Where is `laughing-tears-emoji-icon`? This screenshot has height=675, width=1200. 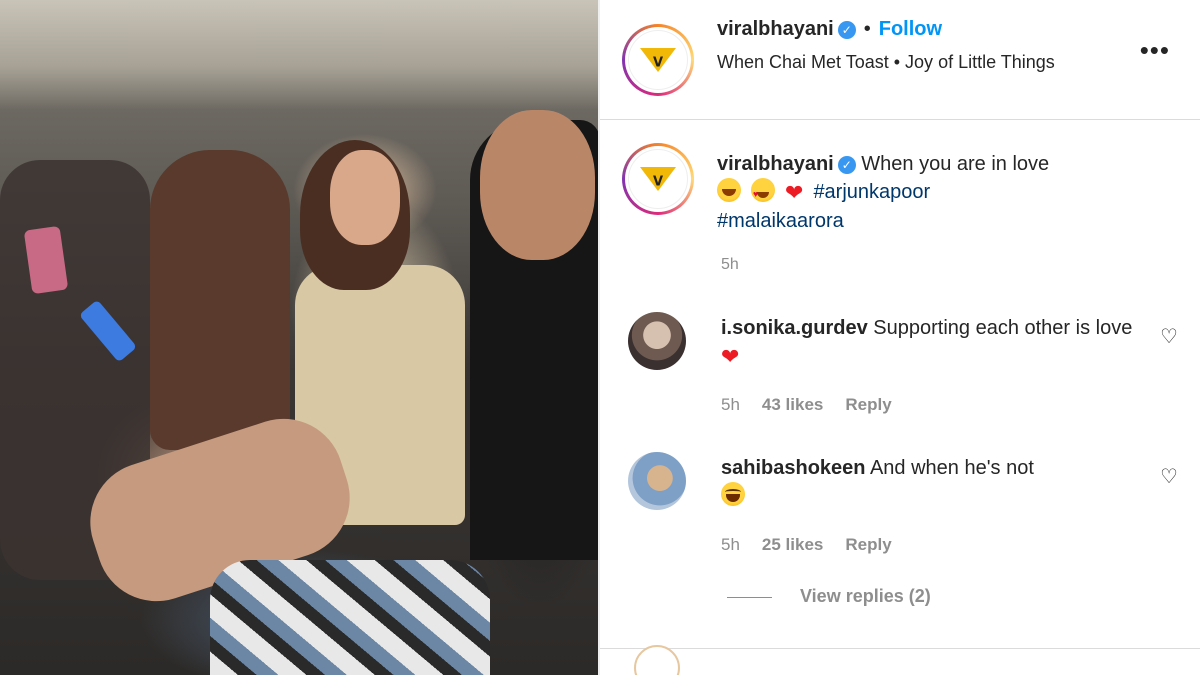 laughing-tears-emoji-icon is located at coordinates (733, 494).